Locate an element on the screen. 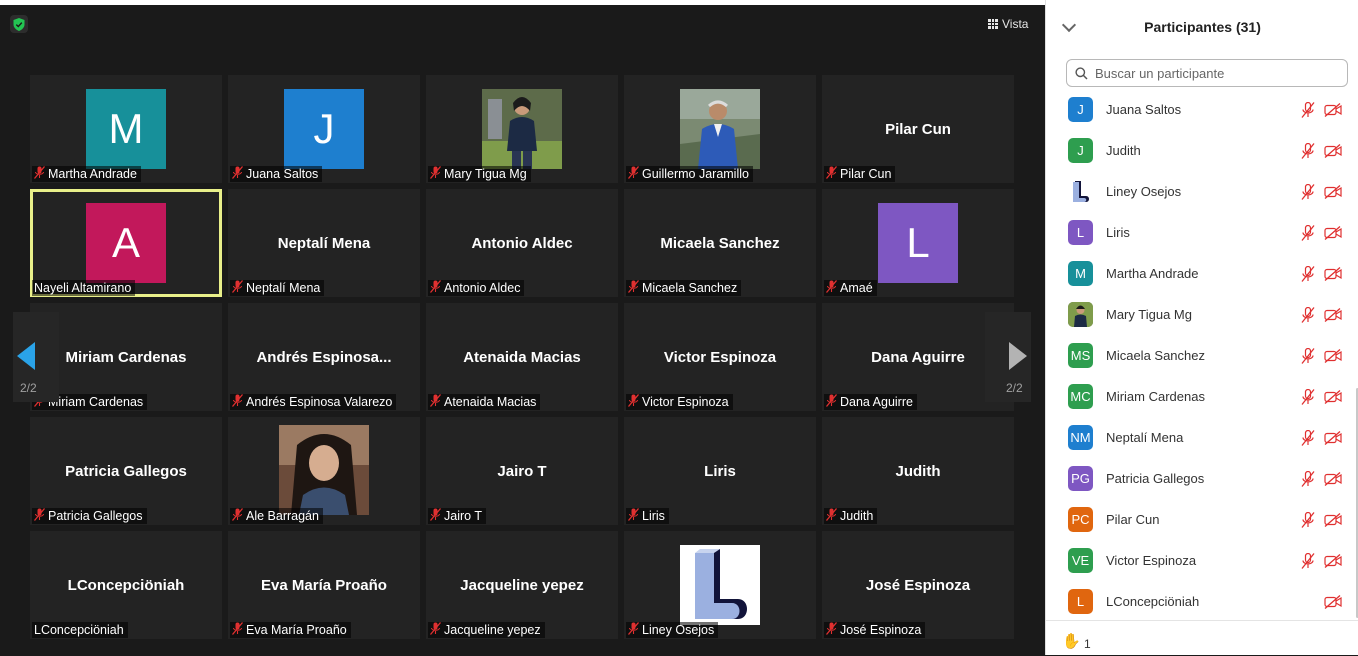  participant-row: J Judith is located at coordinates (1196, 150).